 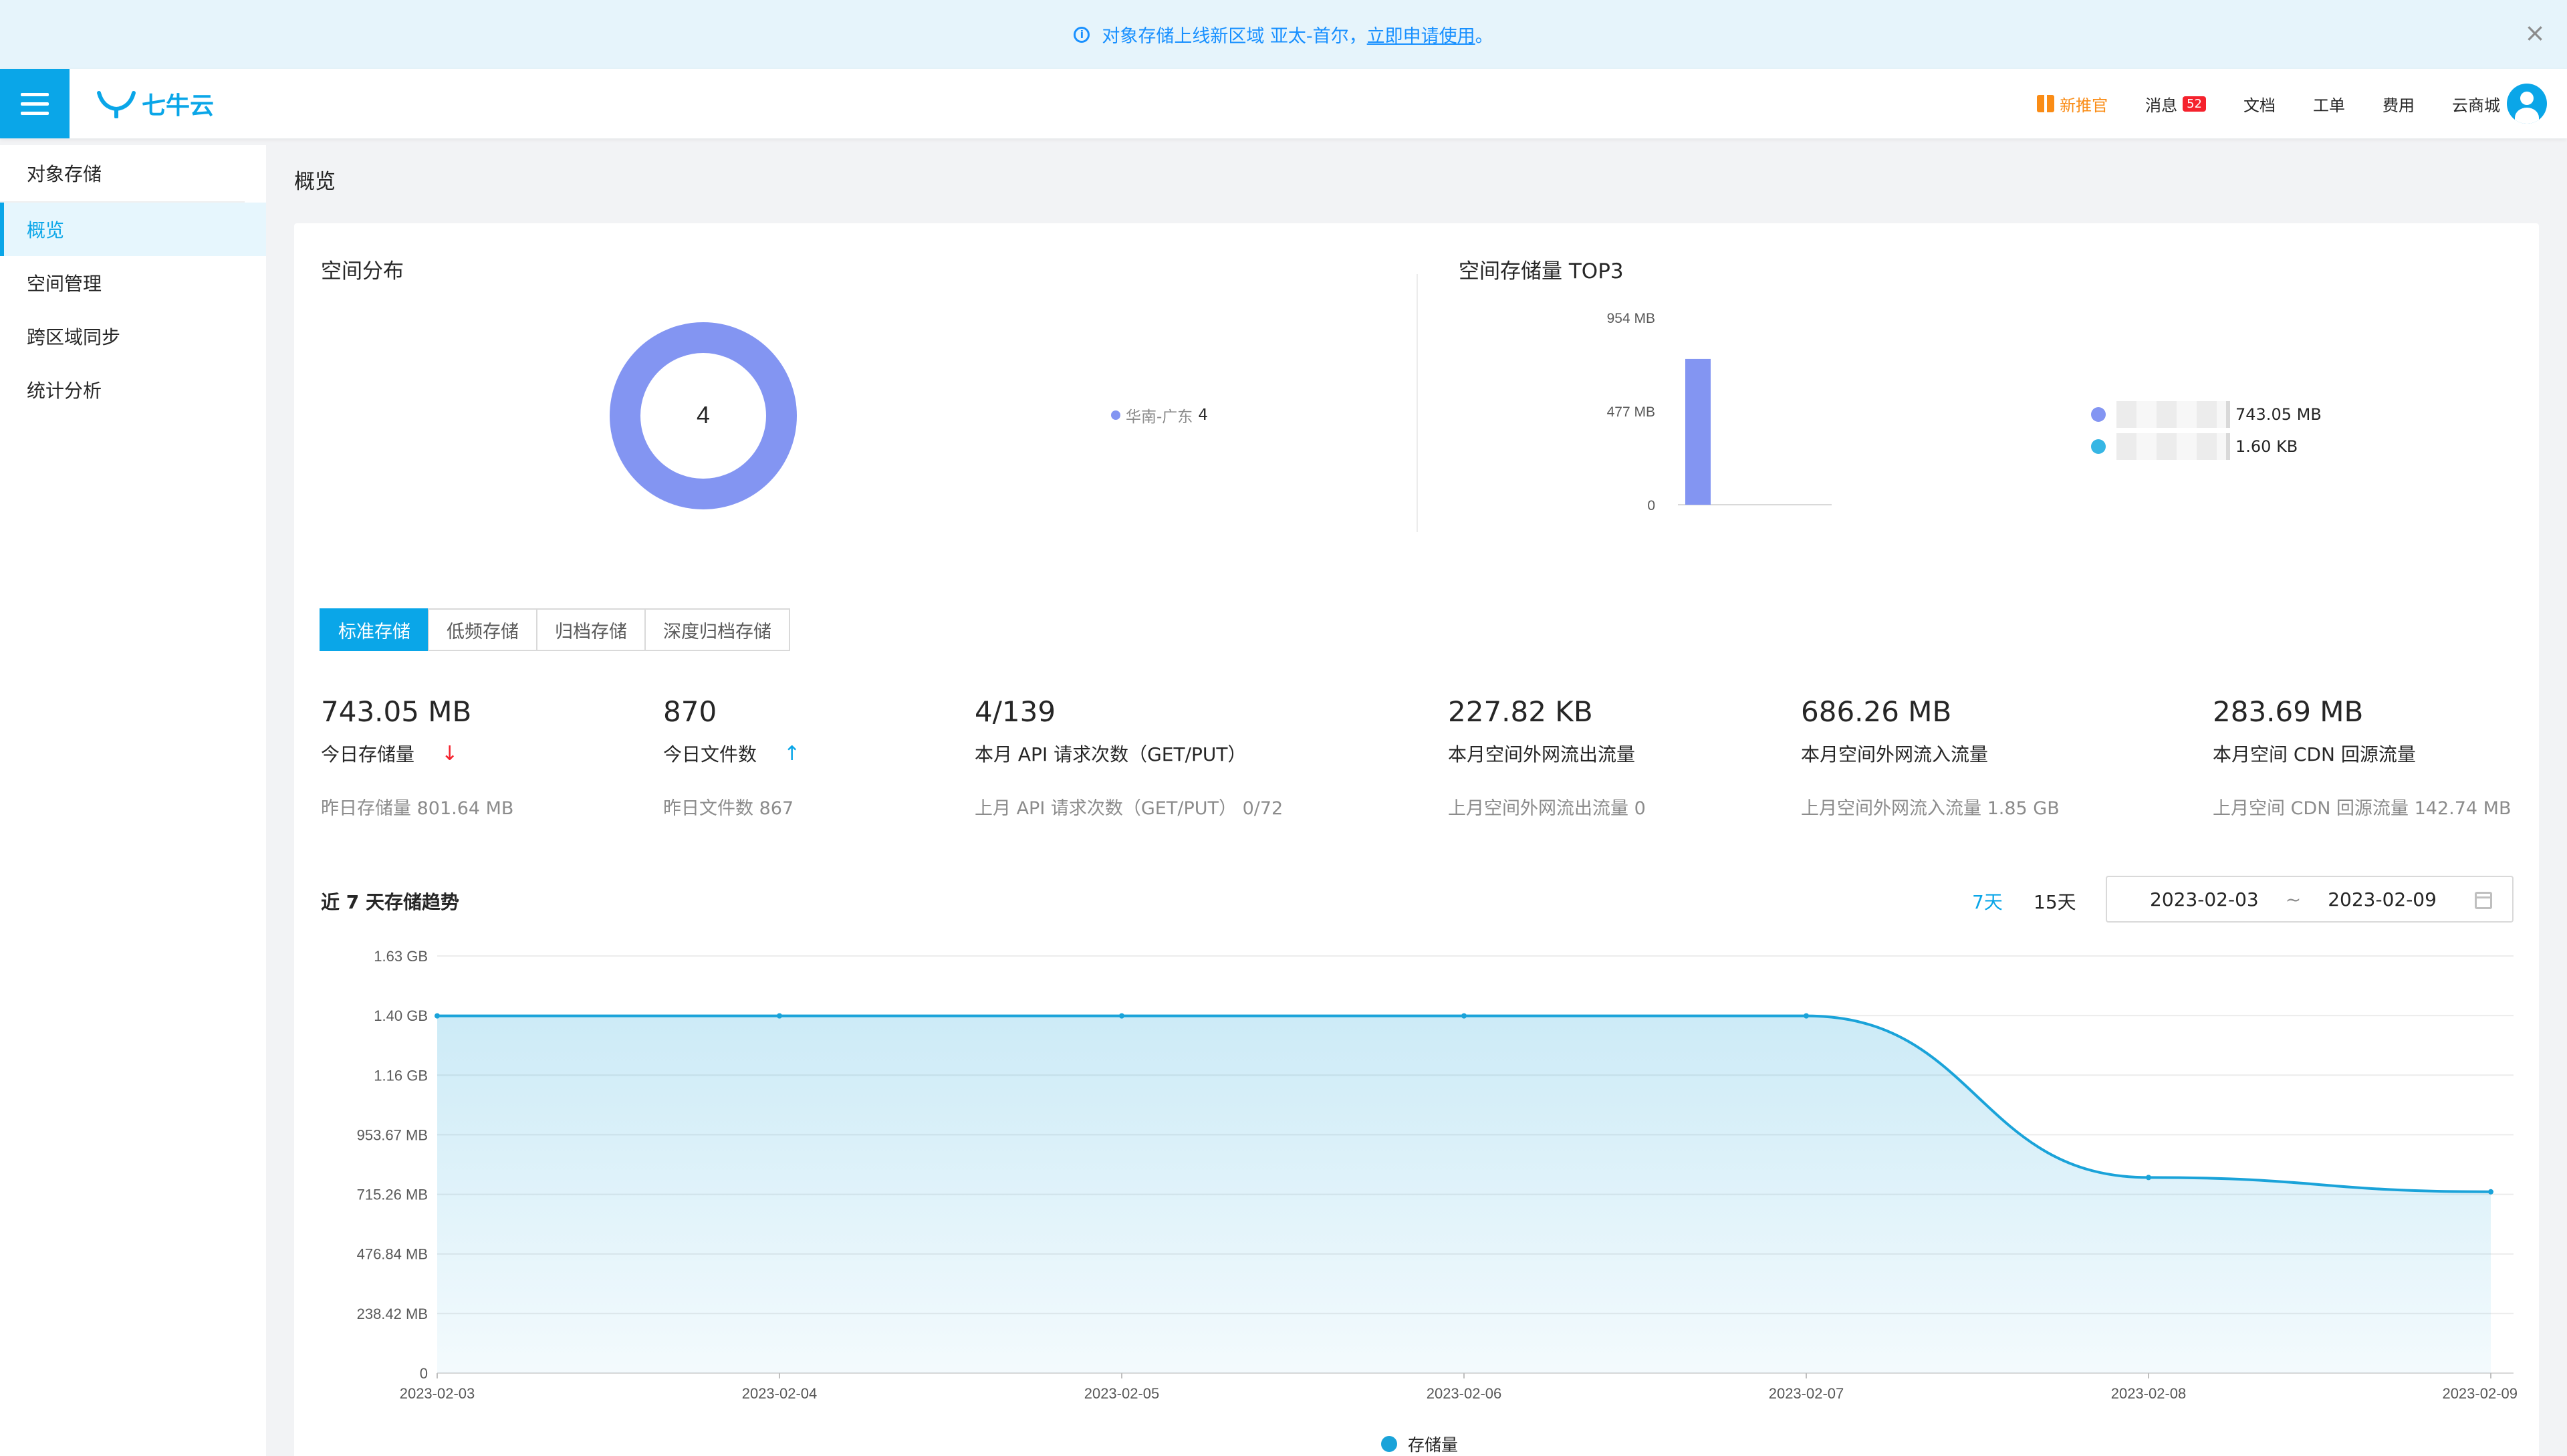 What do you see at coordinates (2206, 414) in the screenshot?
I see `top3-legend-row: 743.05 MB` at bounding box center [2206, 414].